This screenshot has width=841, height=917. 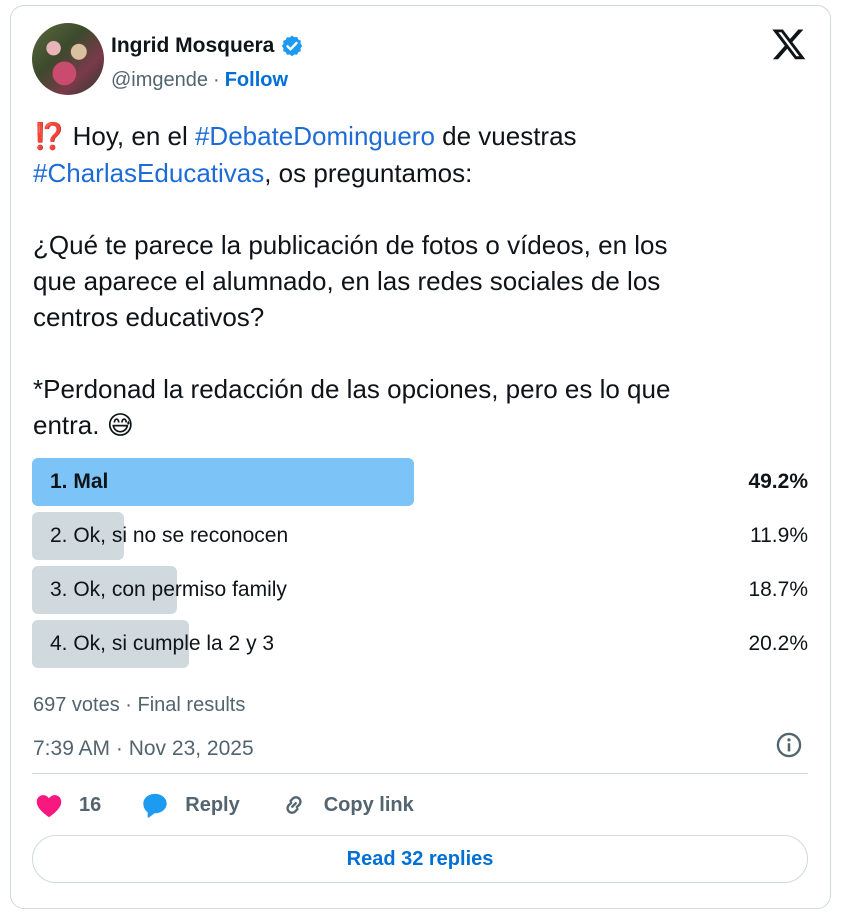 What do you see at coordinates (315, 136) in the screenshot?
I see `hashtag-debate-dominguero: #DebateDominguero` at bounding box center [315, 136].